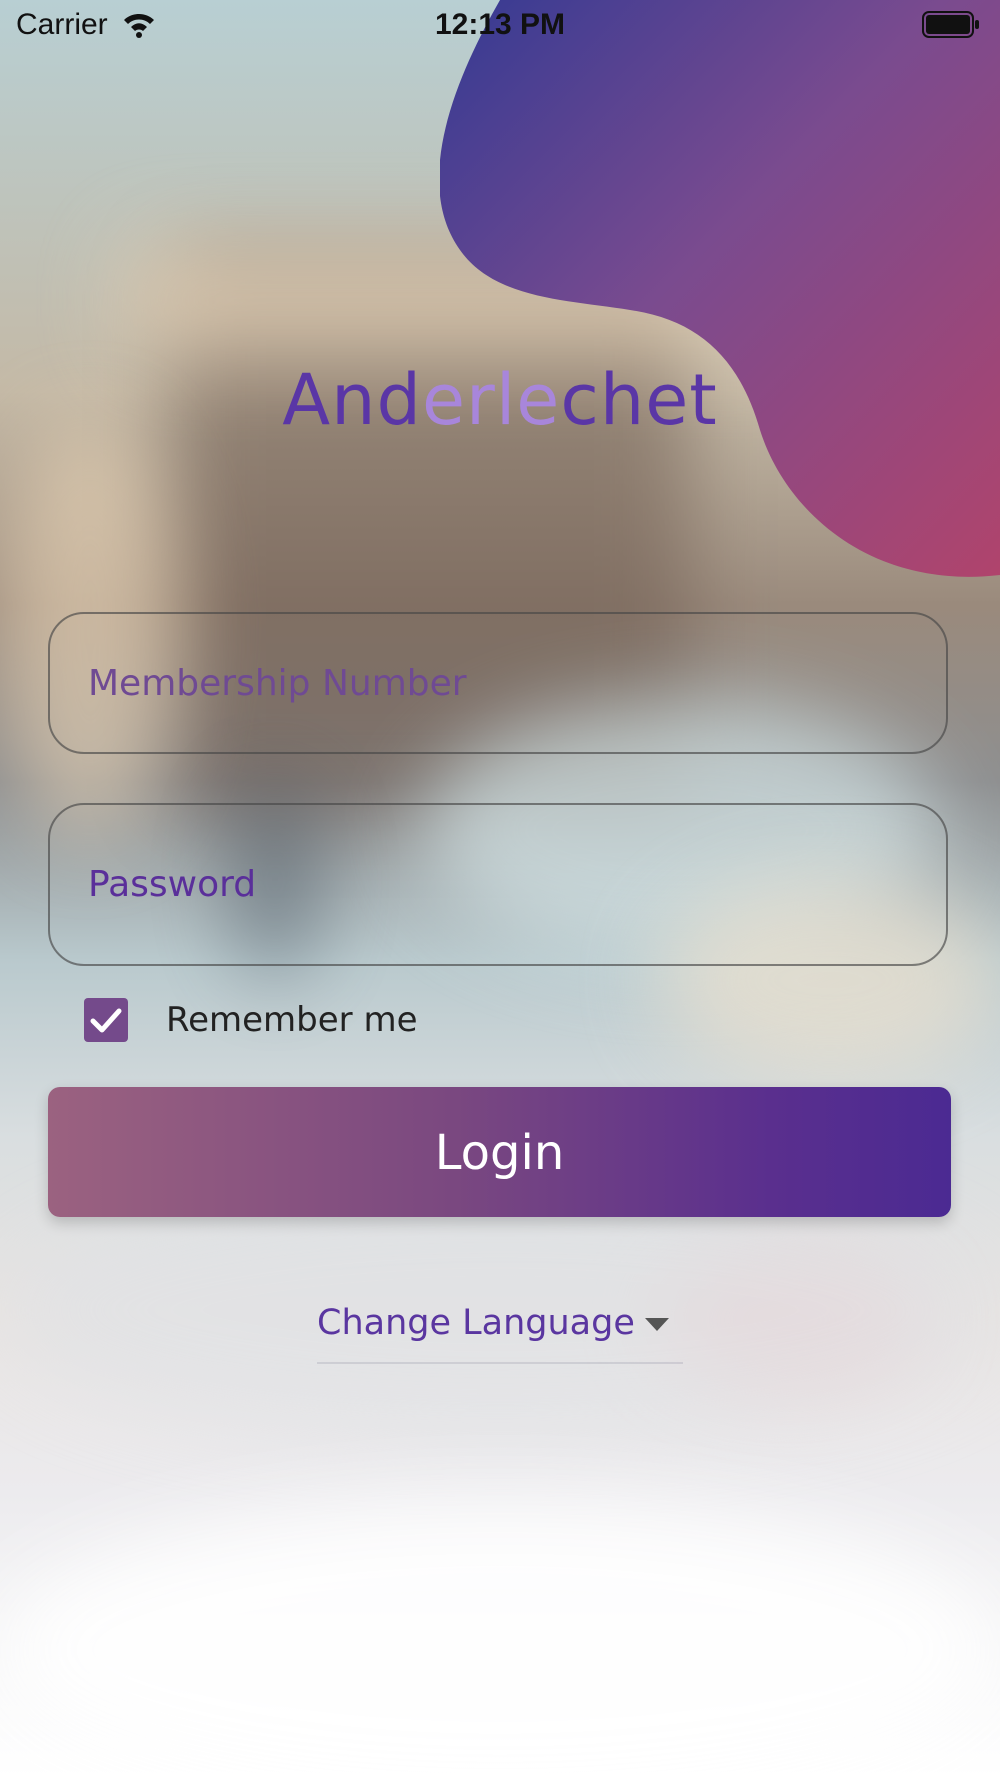  I want to click on remember-me-row: Remember me, so click(284, 1020).